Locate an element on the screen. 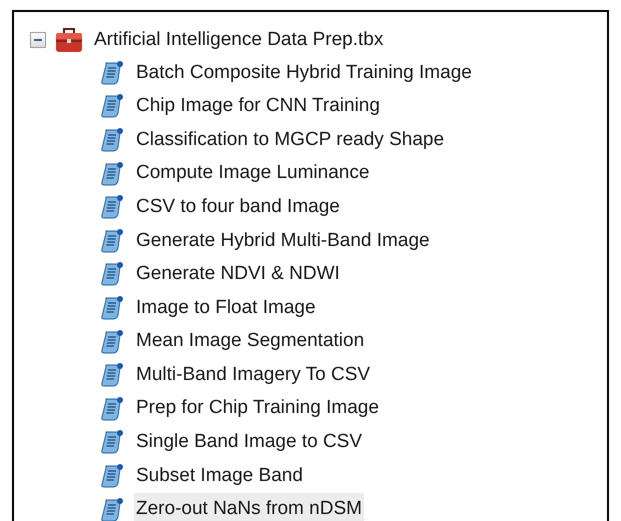 The width and height of the screenshot is (621, 521). tree-item: Generate NDVI & NDWI is located at coordinates (238, 274).